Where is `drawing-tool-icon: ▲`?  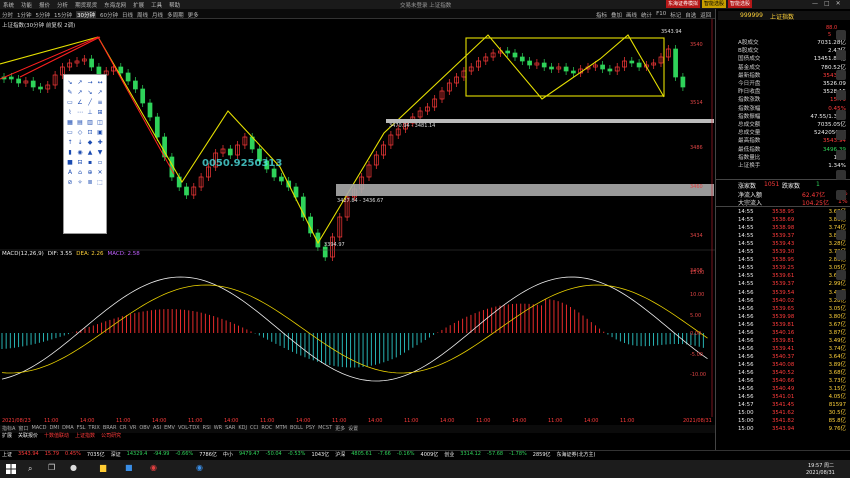
drawing-tool-icon: ▲ is located at coordinates (90, 153).